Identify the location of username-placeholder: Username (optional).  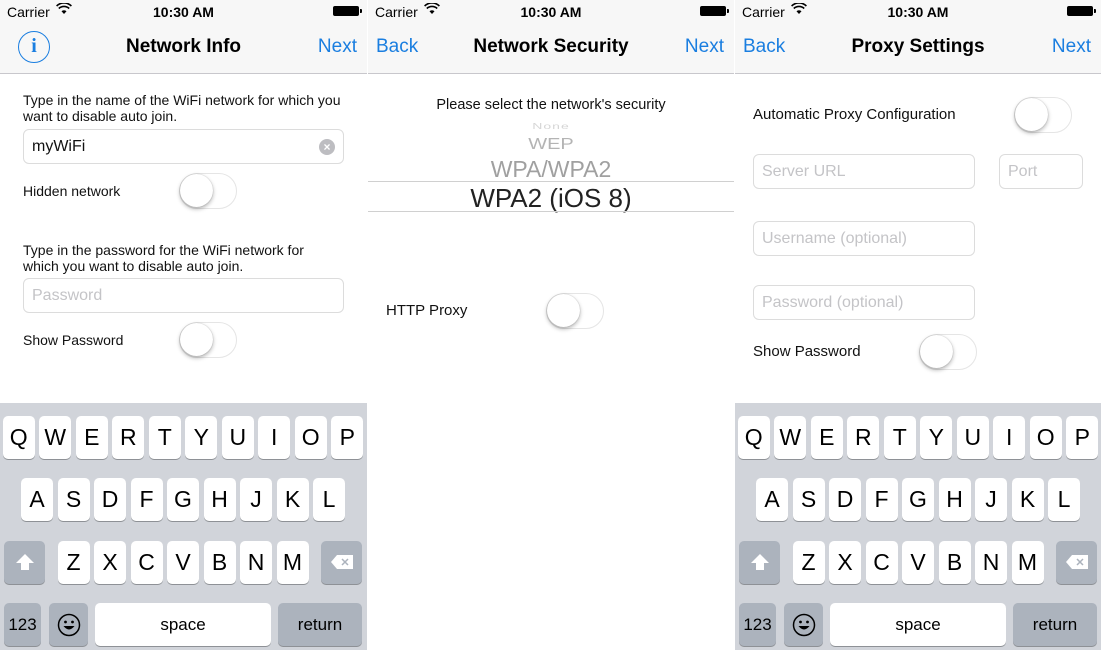
(834, 238).